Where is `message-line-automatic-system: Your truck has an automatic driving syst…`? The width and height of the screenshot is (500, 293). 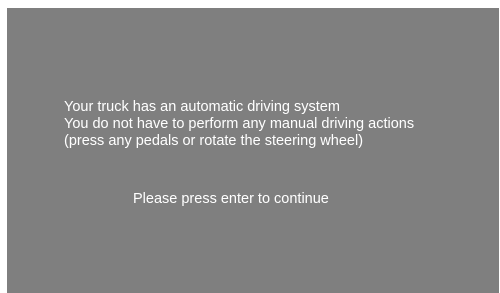
message-line-automatic-system: Your truck has an automatic driving syst… is located at coordinates (202, 107).